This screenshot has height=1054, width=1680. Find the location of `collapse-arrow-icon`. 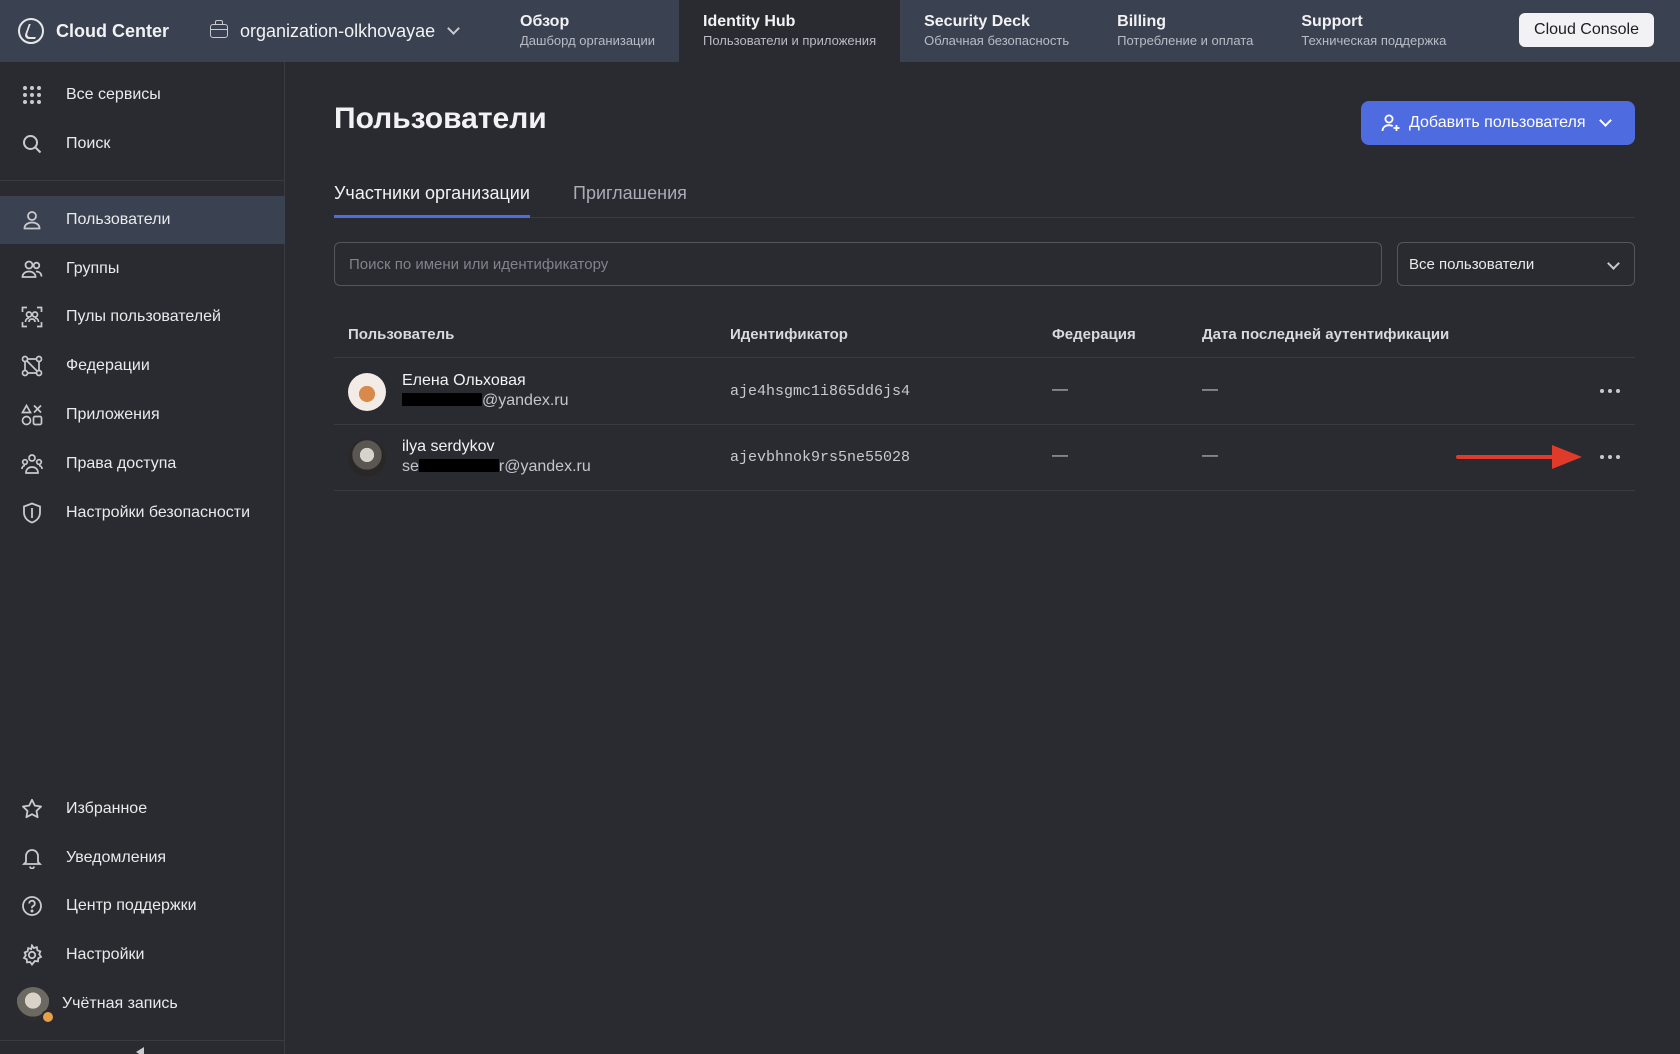

collapse-arrow-icon is located at coordinates (140, 1050).